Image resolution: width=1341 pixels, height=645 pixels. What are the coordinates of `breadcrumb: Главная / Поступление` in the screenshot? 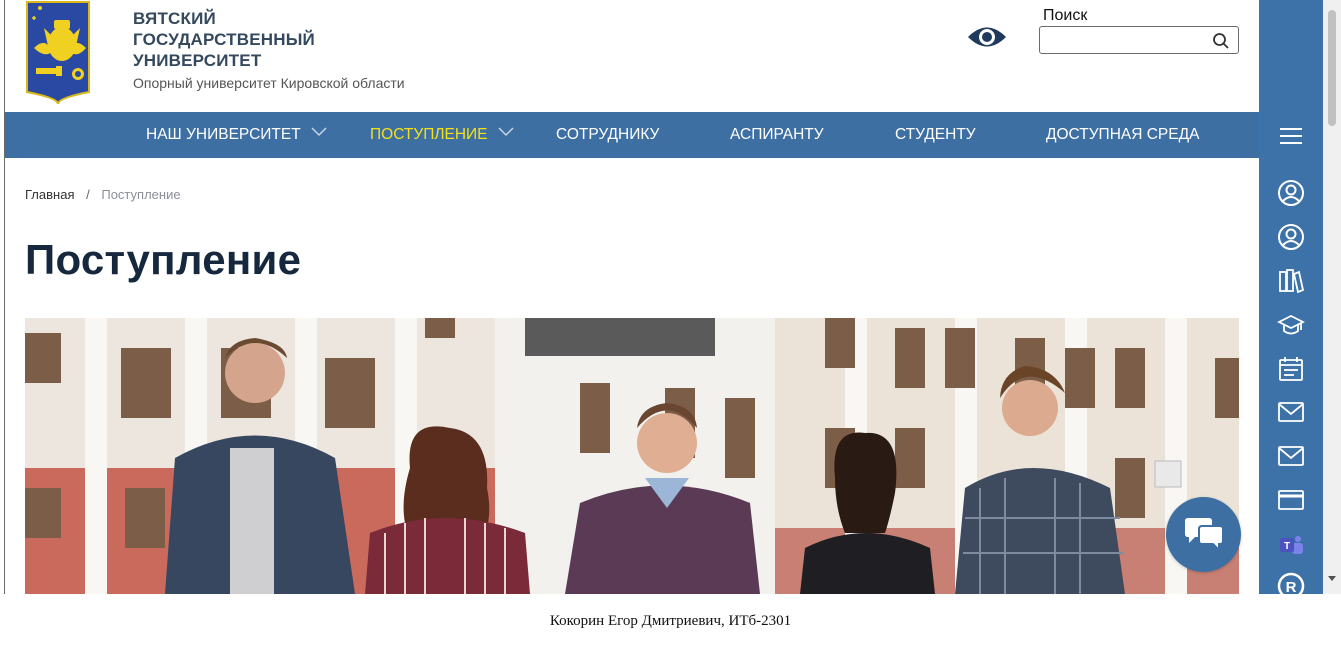 It's located at (103, 194).